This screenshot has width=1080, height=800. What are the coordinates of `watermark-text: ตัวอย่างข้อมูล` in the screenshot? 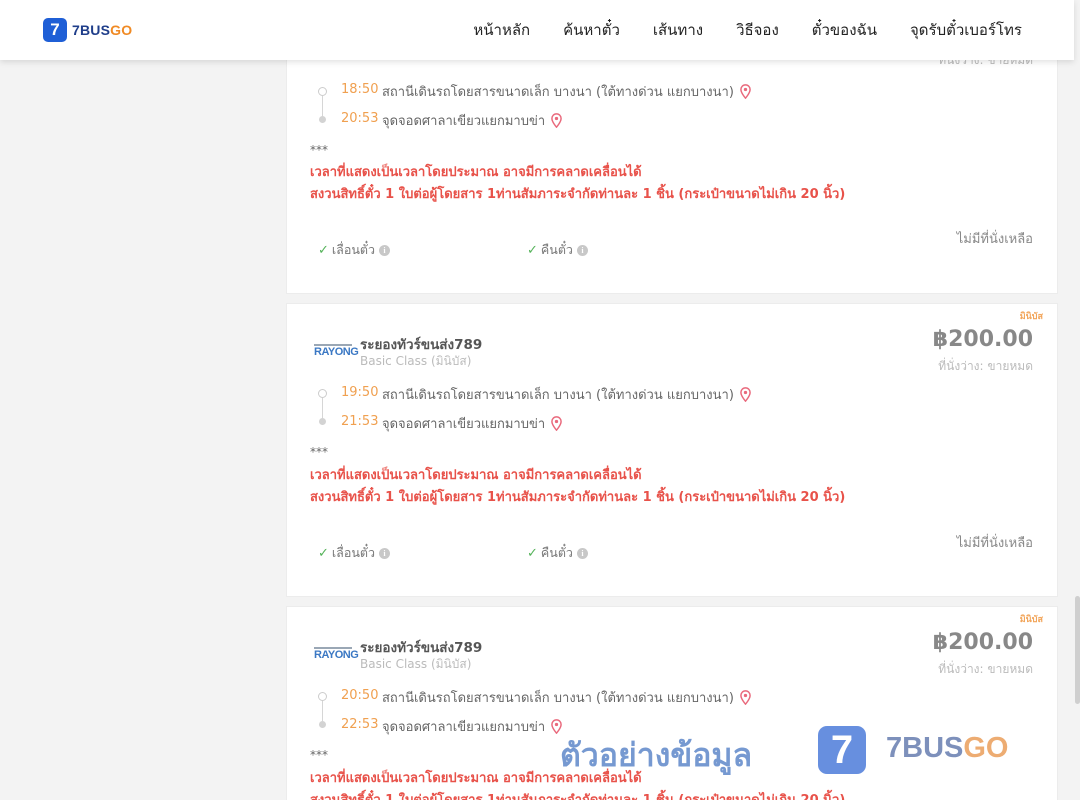 It's located at (656, 755).